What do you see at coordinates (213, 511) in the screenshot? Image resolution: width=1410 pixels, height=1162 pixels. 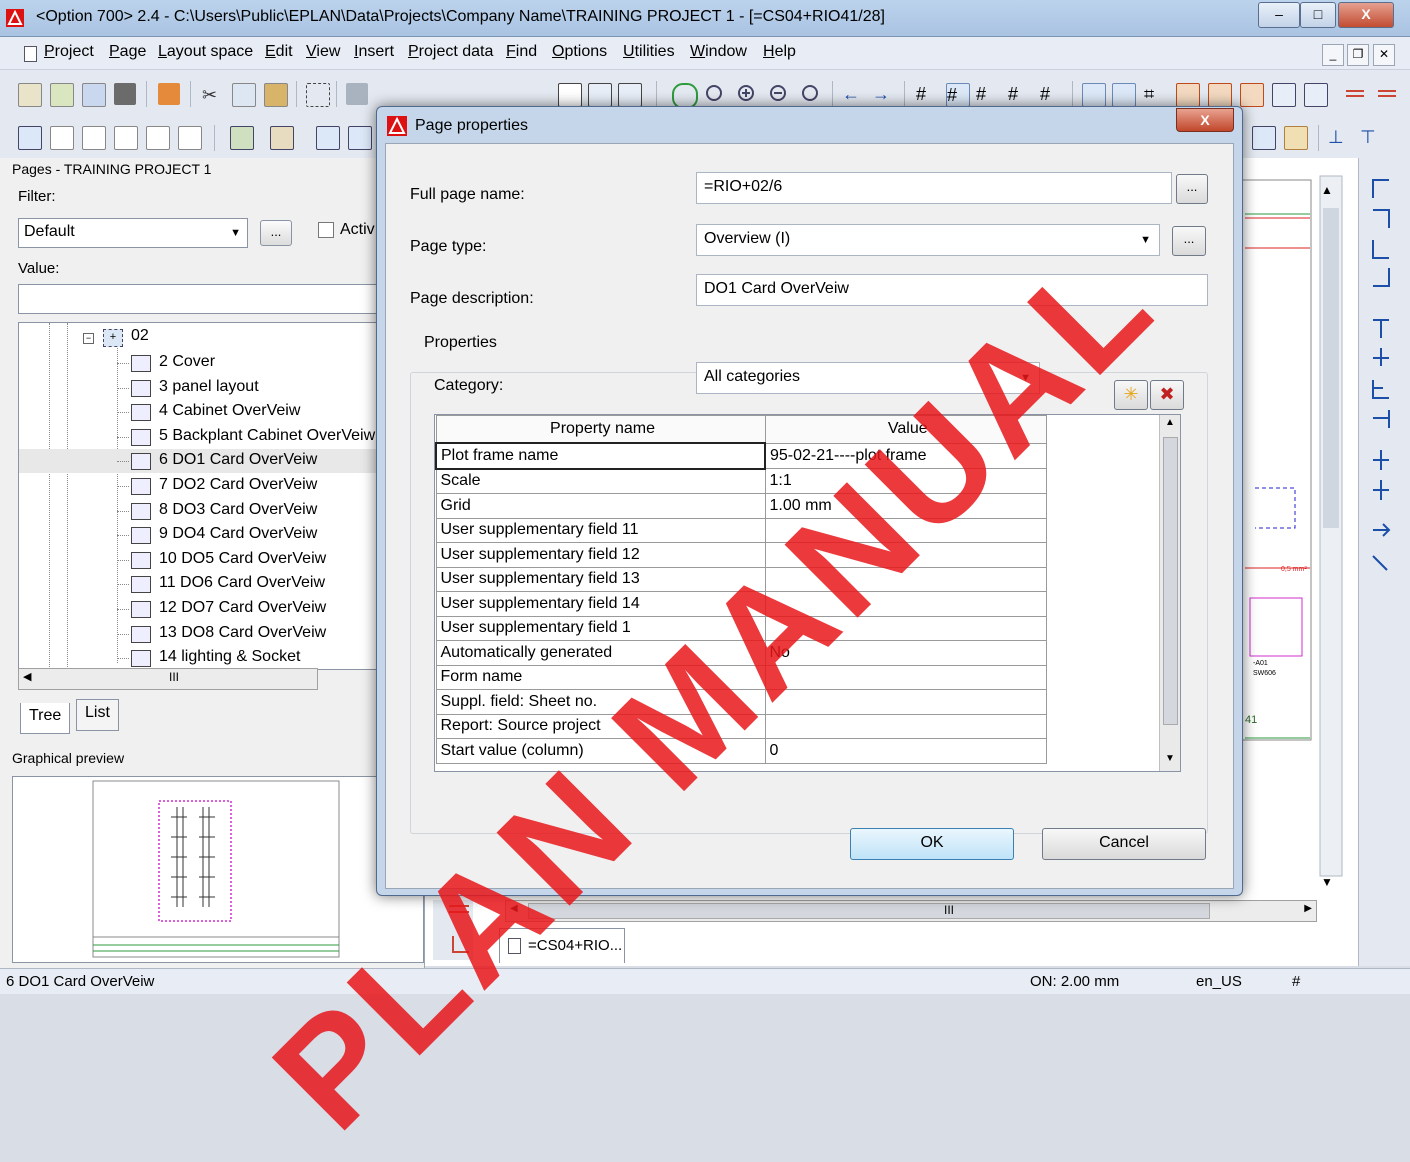 I see `tree-item-page: 8 DO3 Card OverVeiw` at bounding box center [213, 511].